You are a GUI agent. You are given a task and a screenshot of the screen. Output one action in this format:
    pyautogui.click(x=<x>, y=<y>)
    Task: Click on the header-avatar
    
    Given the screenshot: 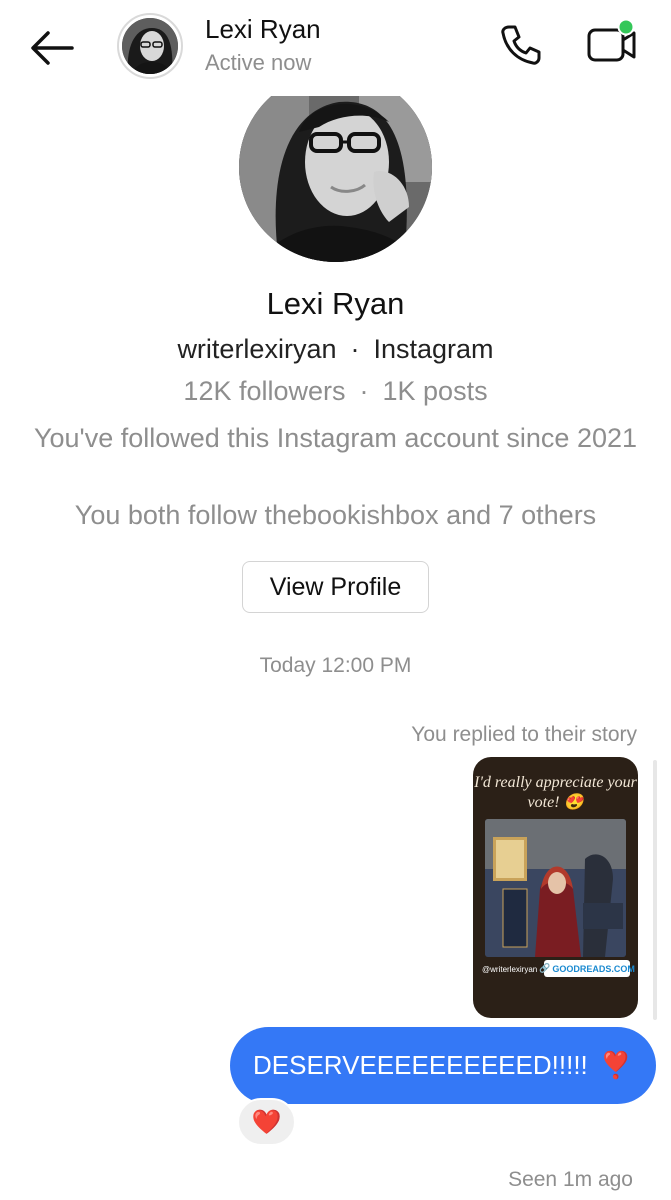 What is the action you would take?
    pyautogui.click(x=150, y=46)
    